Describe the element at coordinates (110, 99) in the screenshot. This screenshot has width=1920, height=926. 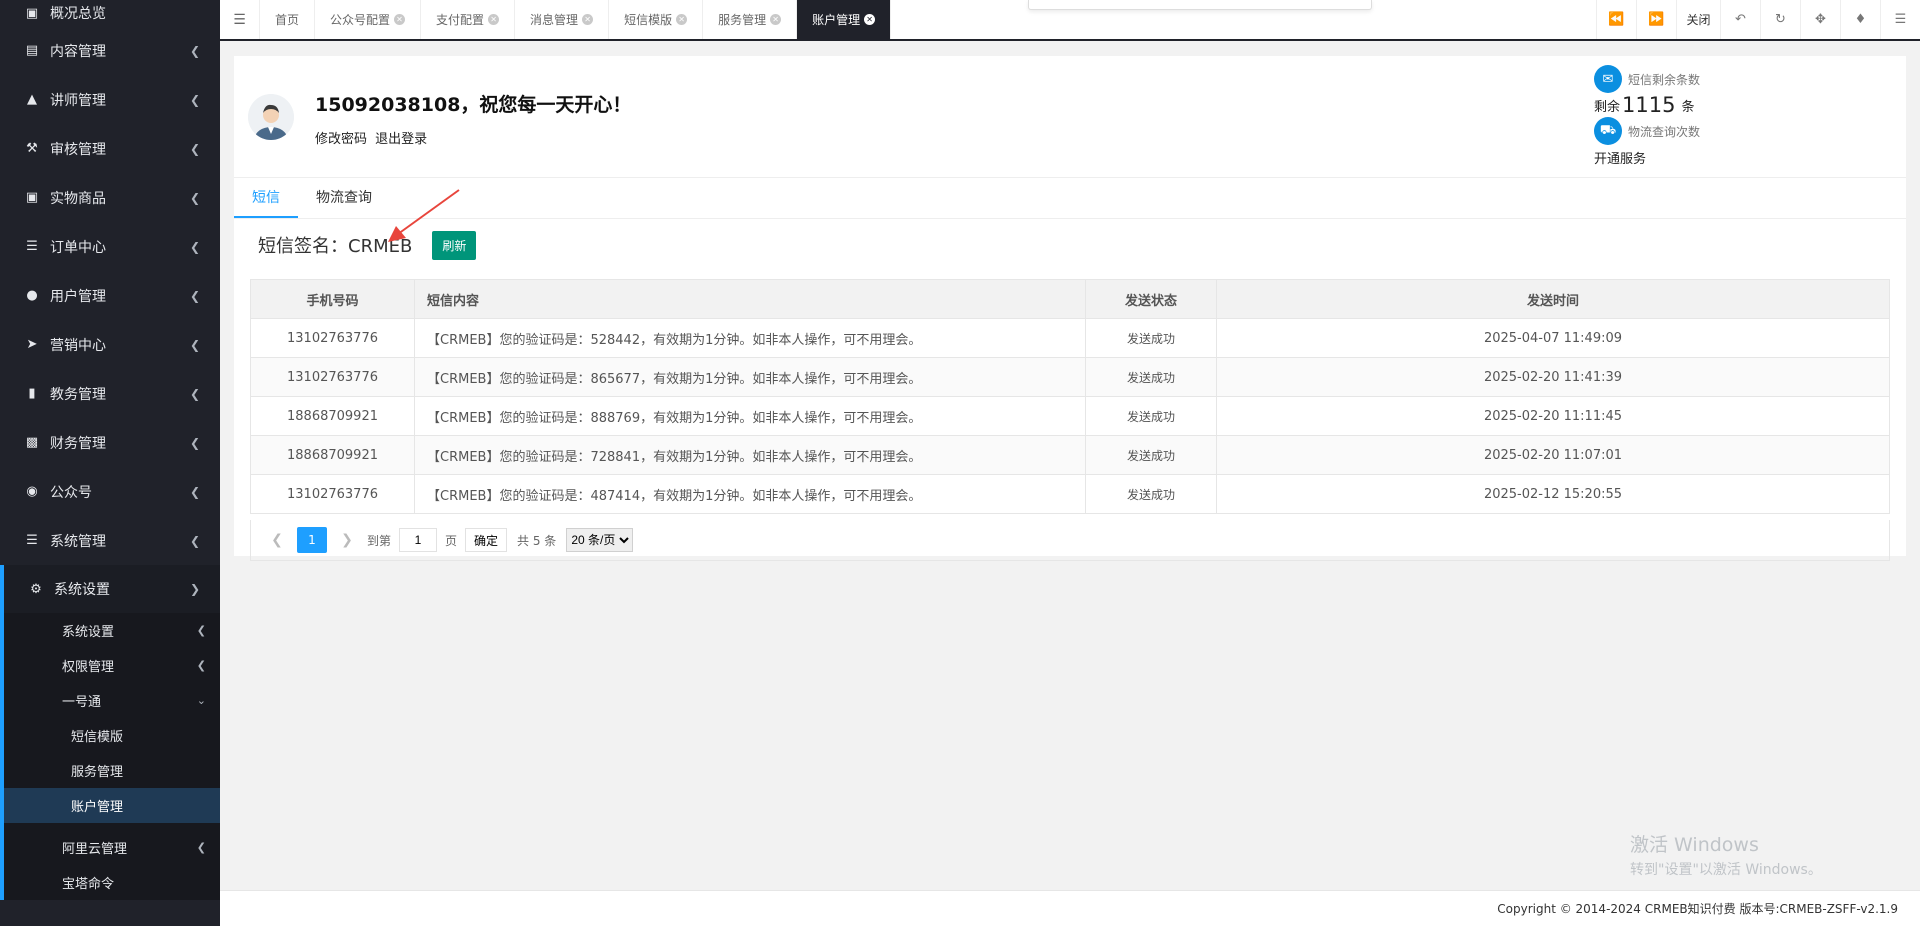
I see `sidebar-item-lecturer: ▲ 讲师管理 ❮` at that location.